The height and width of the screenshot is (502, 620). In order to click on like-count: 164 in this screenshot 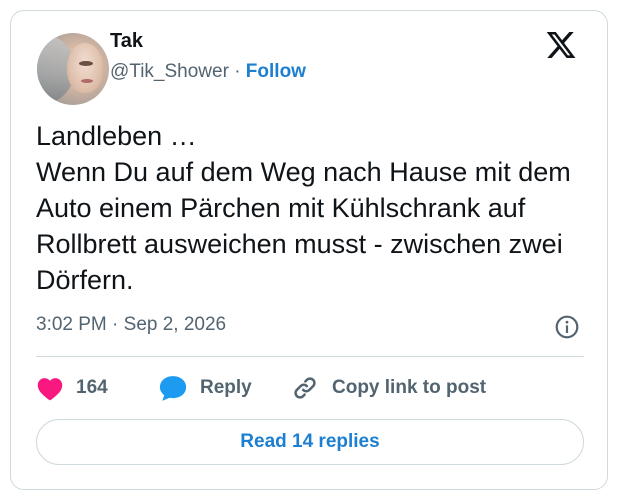, I will do `click(92, 387)`.